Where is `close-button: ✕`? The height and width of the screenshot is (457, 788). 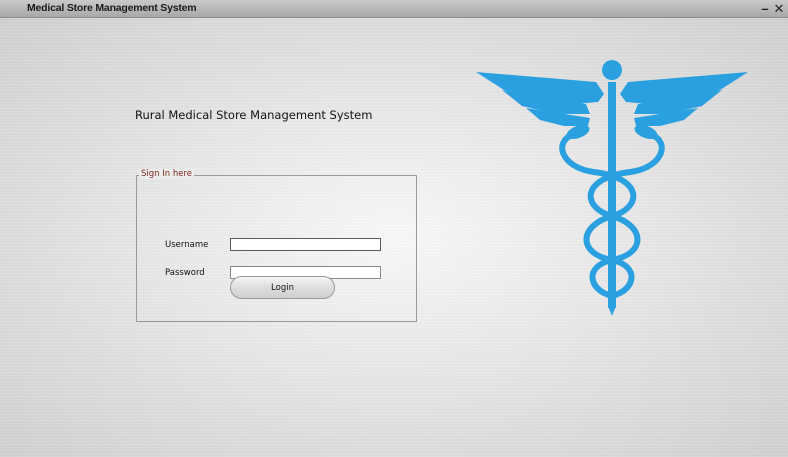 close-button: ✕ is located at coordinates (779, 8).